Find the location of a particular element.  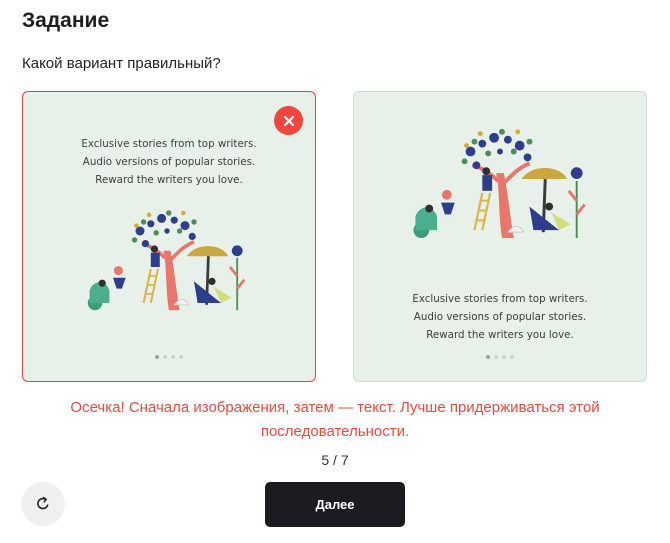

feedback-line-2: последовательности. is located at coordinates (335, 431).